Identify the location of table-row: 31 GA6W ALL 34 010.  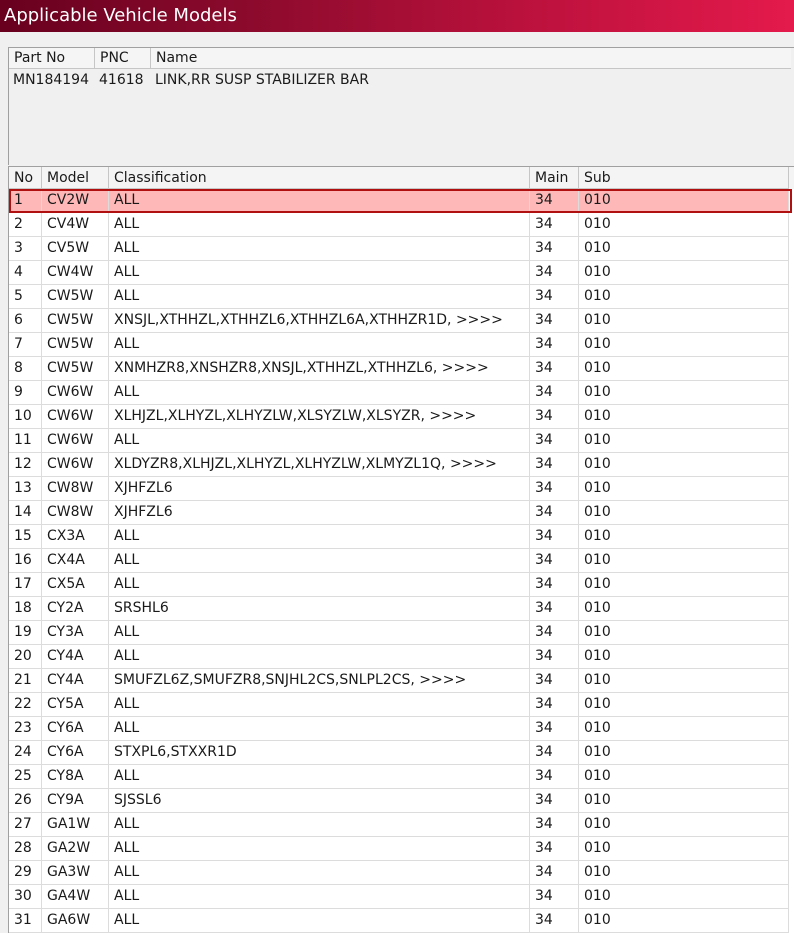
(401, 921).